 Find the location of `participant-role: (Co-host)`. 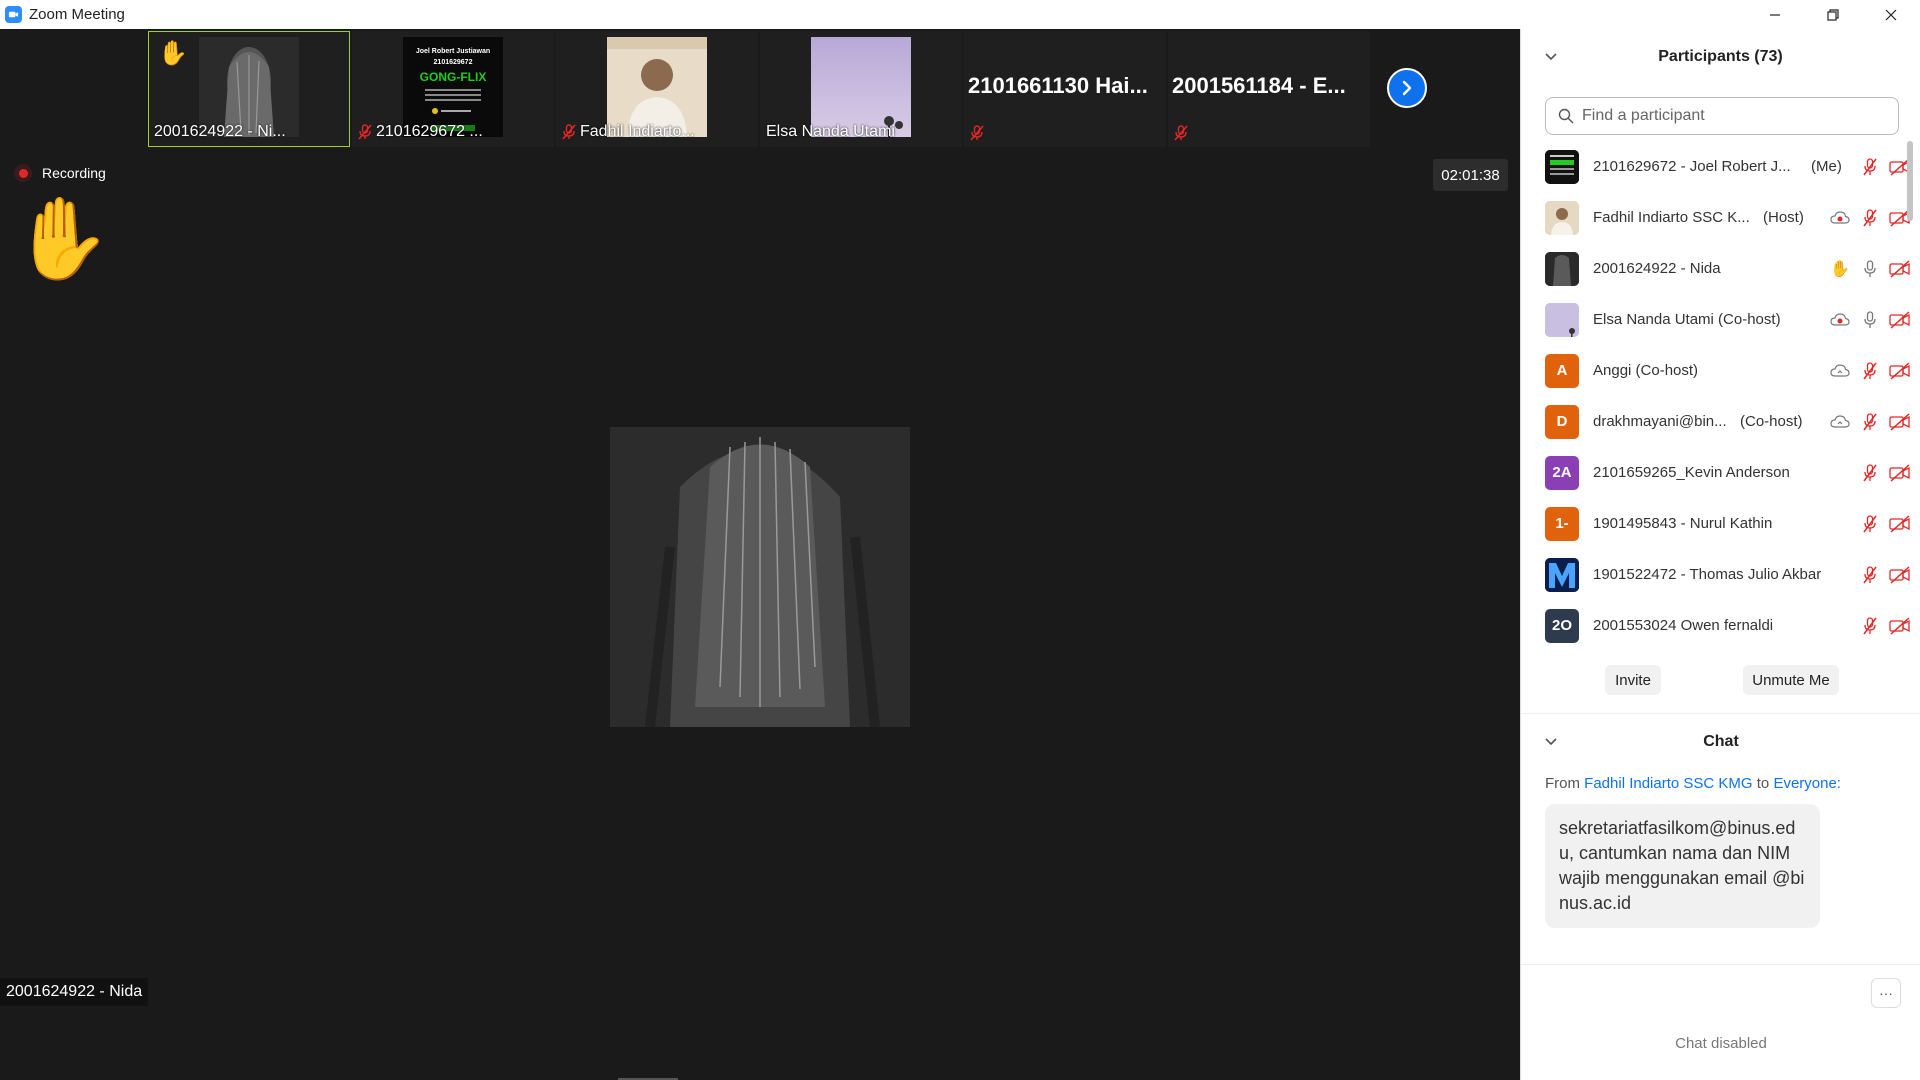

participant-role: (Co-host) is located at coordinates (1771, 421).